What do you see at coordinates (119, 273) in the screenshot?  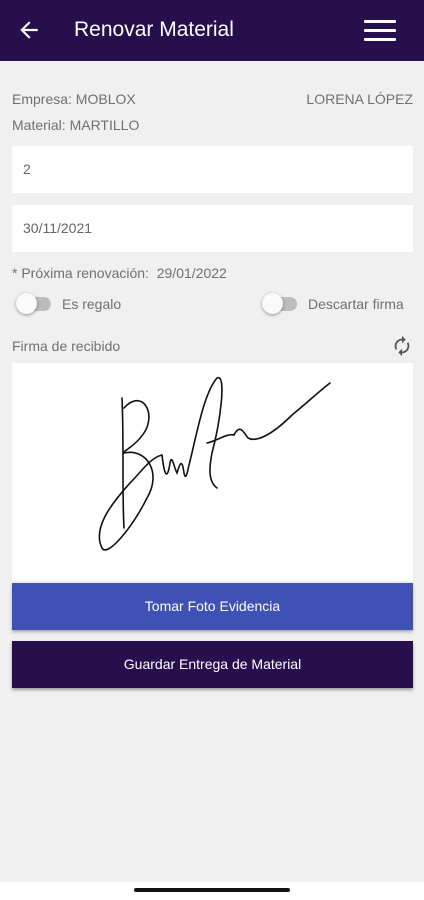 I see `next-renewal-text: * Próxima renovación: 29/01/2022` at bounding box center [119, 273].